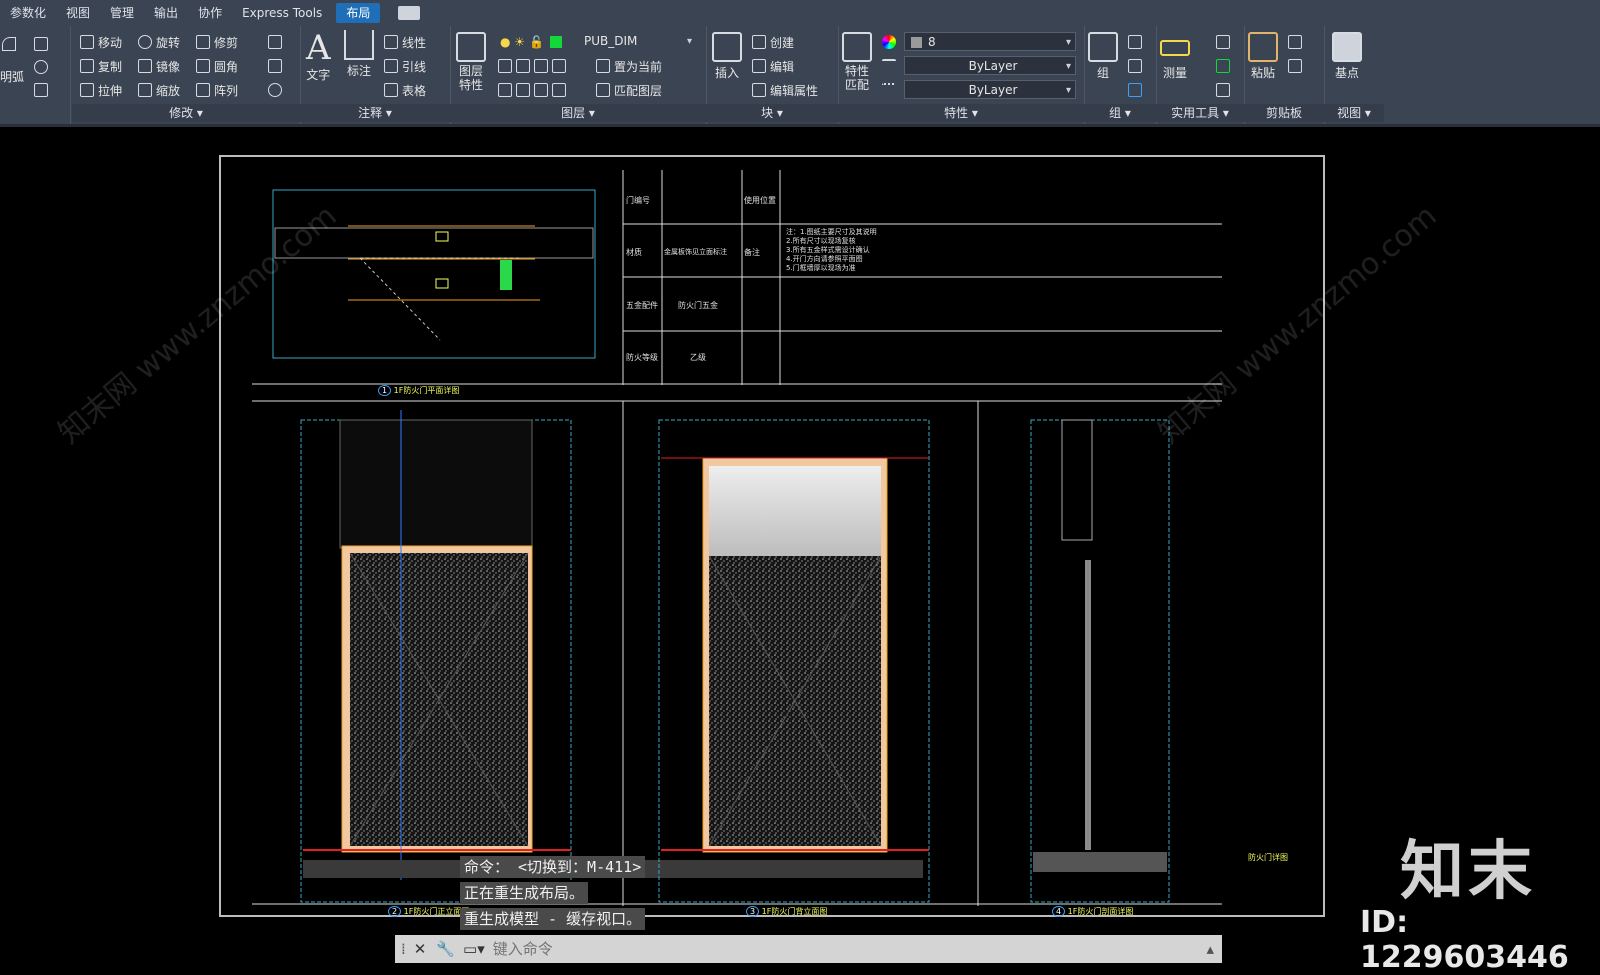 The image size is (1600, 975). Describe the element at coordinates (428, 911) in the screenshot. I see `view-title-2: 2 1F防火门正立面图` at that location.